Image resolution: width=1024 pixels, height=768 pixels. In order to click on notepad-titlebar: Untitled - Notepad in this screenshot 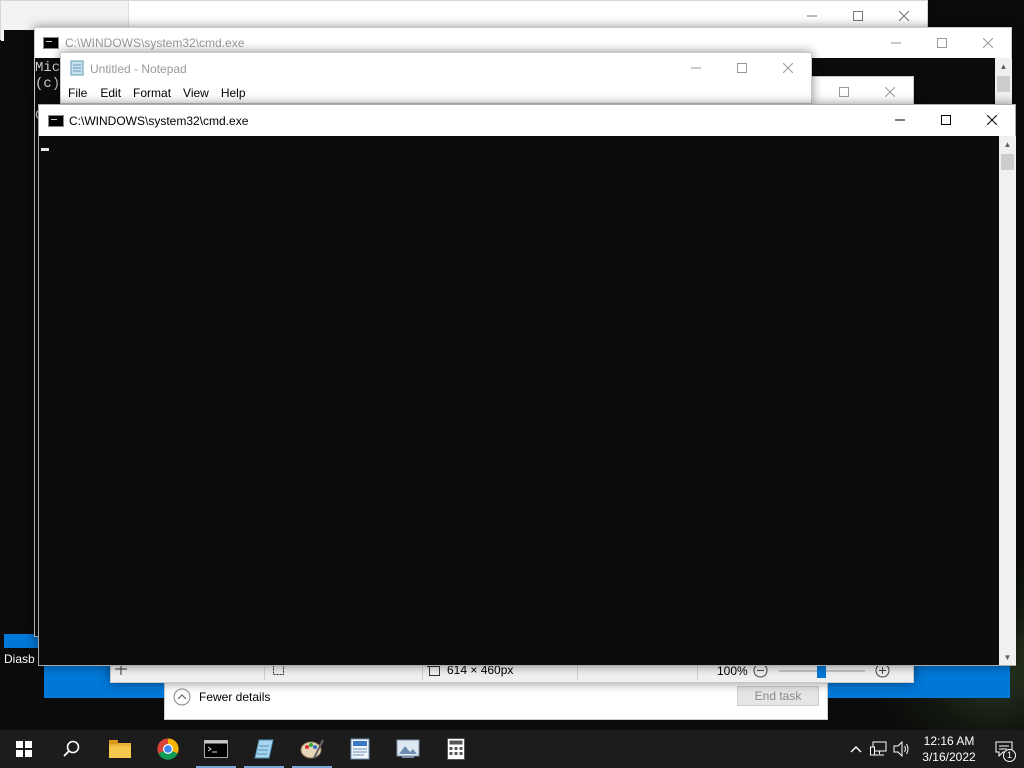, I will do `click(436, 68)`.